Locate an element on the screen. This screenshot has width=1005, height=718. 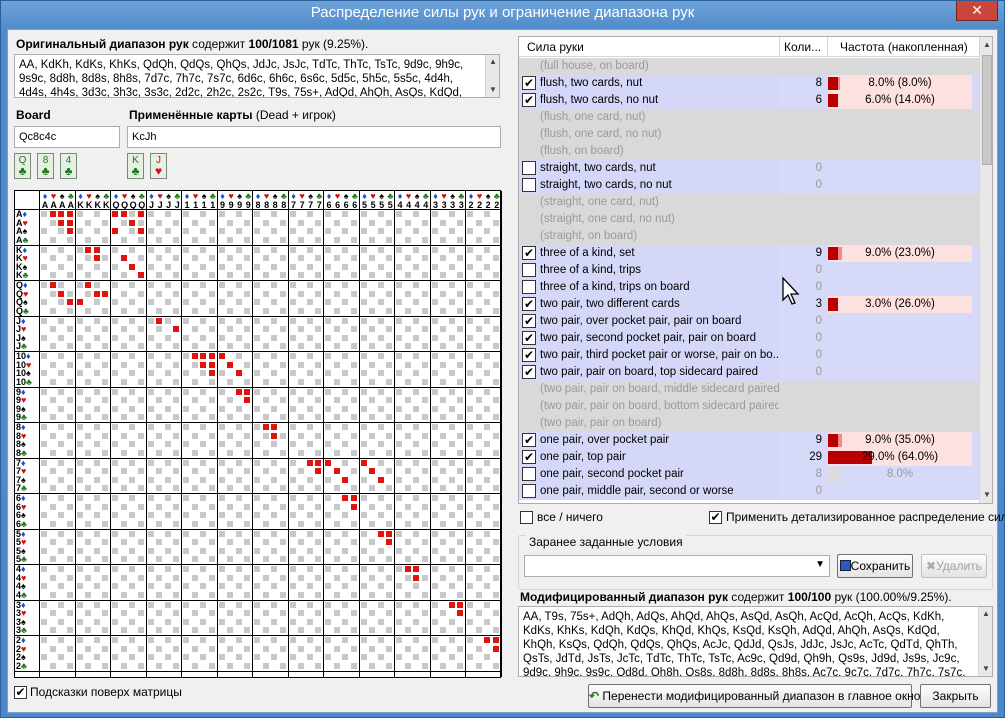
table-row: one pair, middle pair, second or worse 0 is located at coordinates (749, 491).